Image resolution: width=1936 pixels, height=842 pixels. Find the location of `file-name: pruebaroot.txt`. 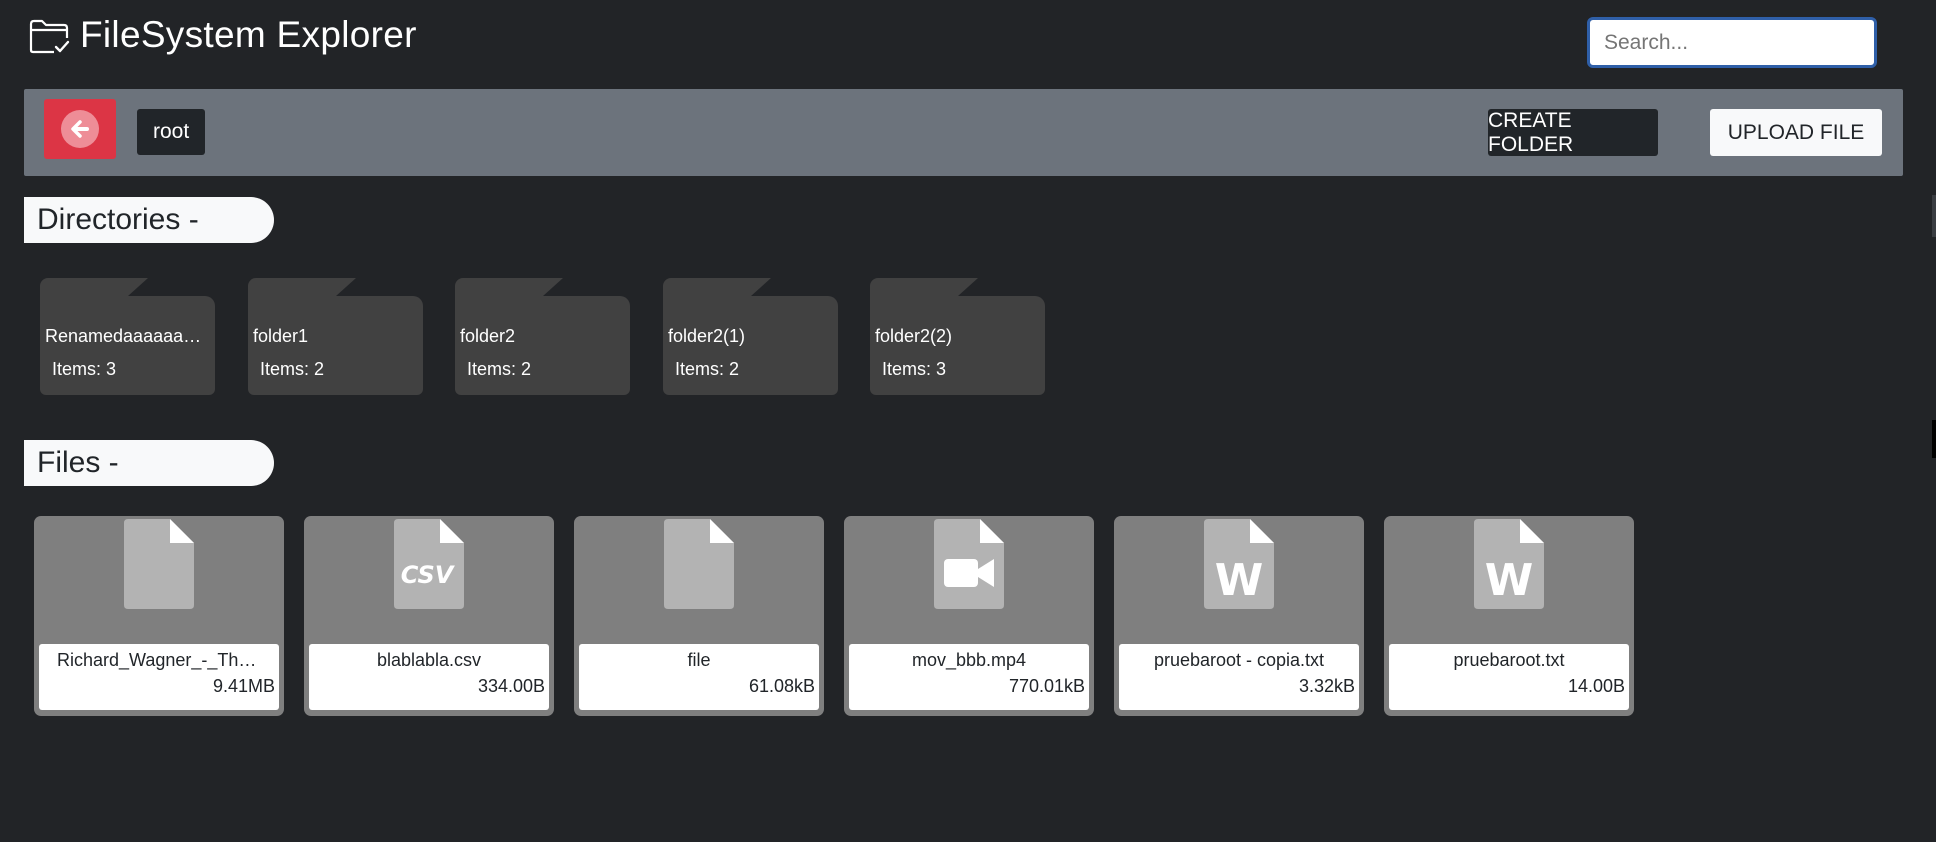

file-name: pruebaroot.txt is located at coordinates (1509, 660).